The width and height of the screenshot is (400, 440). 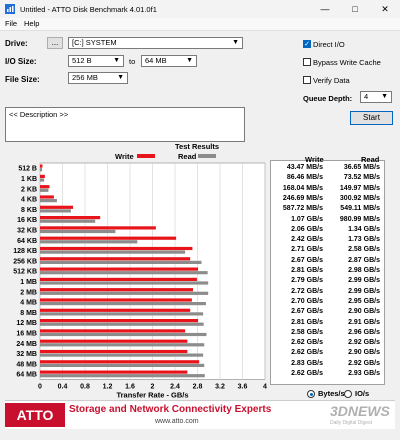 What do you see at coordinates (28, 292) in the screenshot?
I see `y-tick-label: 2 MB` at bounding box center [28, 292].